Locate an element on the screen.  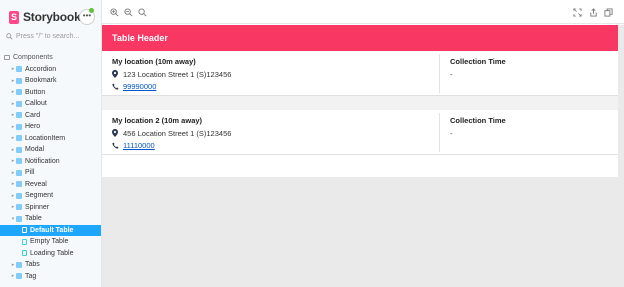
sidebar-item-loading-table: Loading Table is located at coordinates (50, 254).